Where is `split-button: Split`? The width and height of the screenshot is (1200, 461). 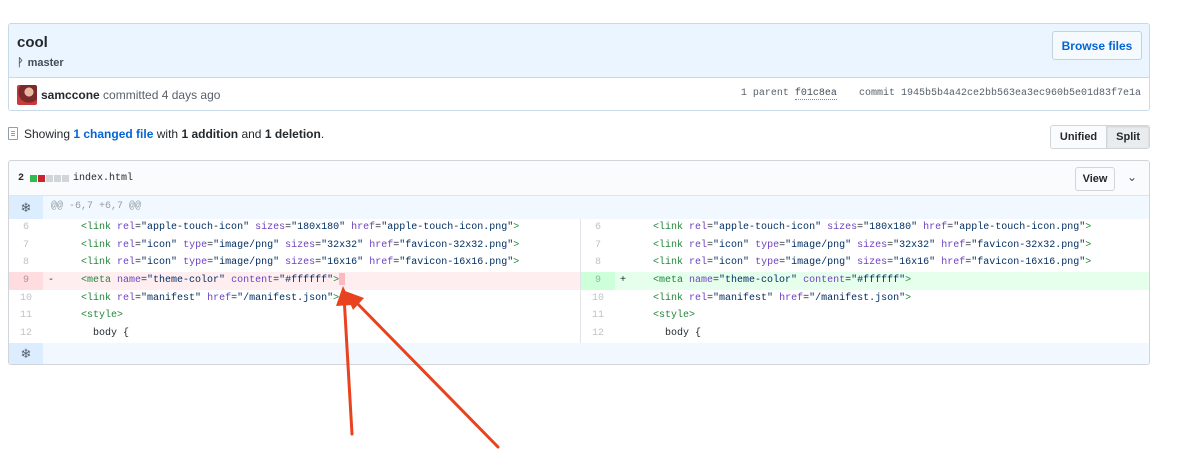
split-button: Split is located at coordinates (1127, 137).